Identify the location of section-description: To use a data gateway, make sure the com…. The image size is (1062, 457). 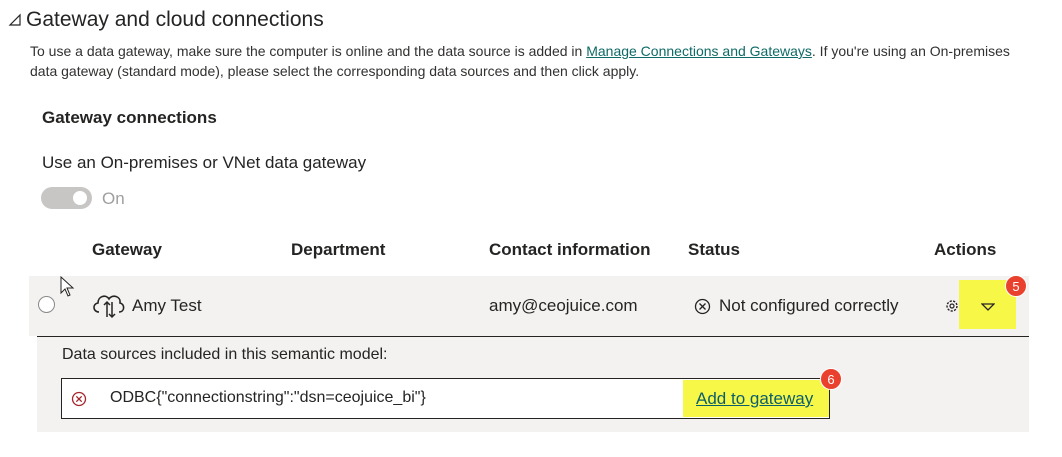
(530, 61).